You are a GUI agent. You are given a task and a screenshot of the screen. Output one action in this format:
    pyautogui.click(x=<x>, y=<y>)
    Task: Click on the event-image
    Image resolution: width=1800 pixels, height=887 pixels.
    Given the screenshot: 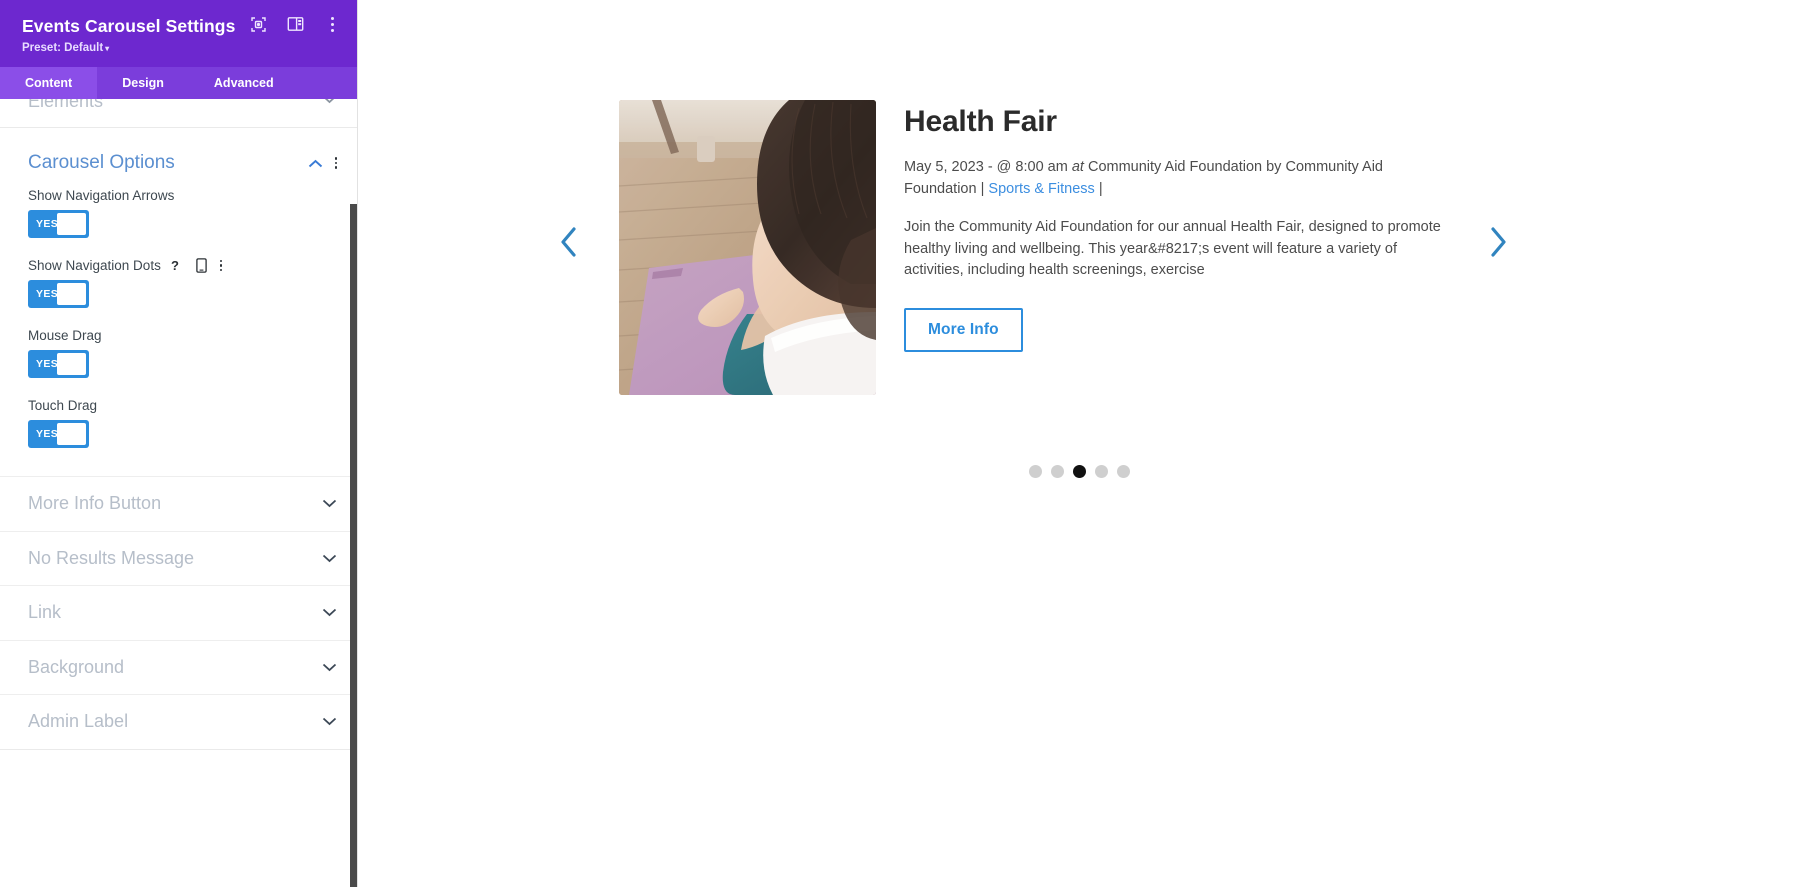 What is the action you would take?
    pyautogui.click(x=747, y=247)
    